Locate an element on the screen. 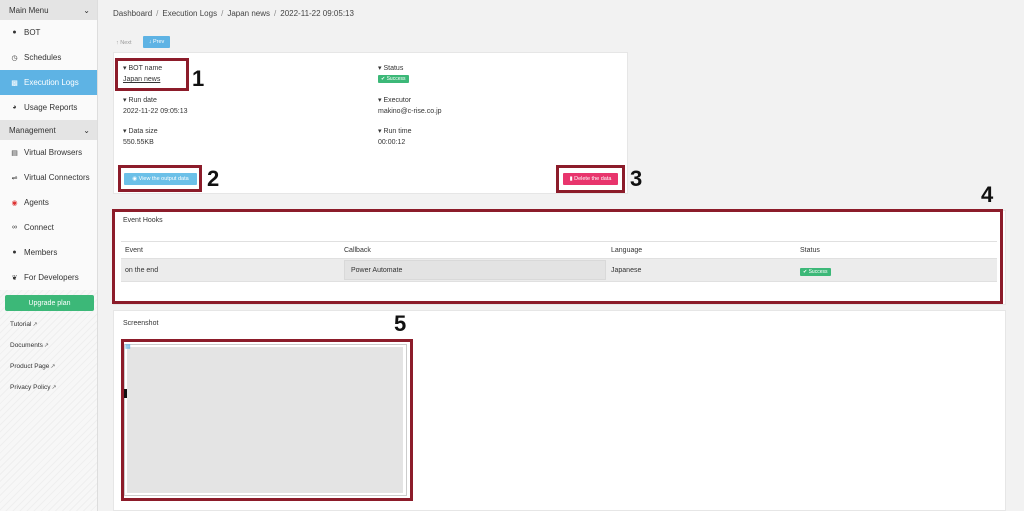 Image resolution: width=1024 pixels, height=511 pixels. product-page-link: Product Page↗ is located at coordinates (33, 373).